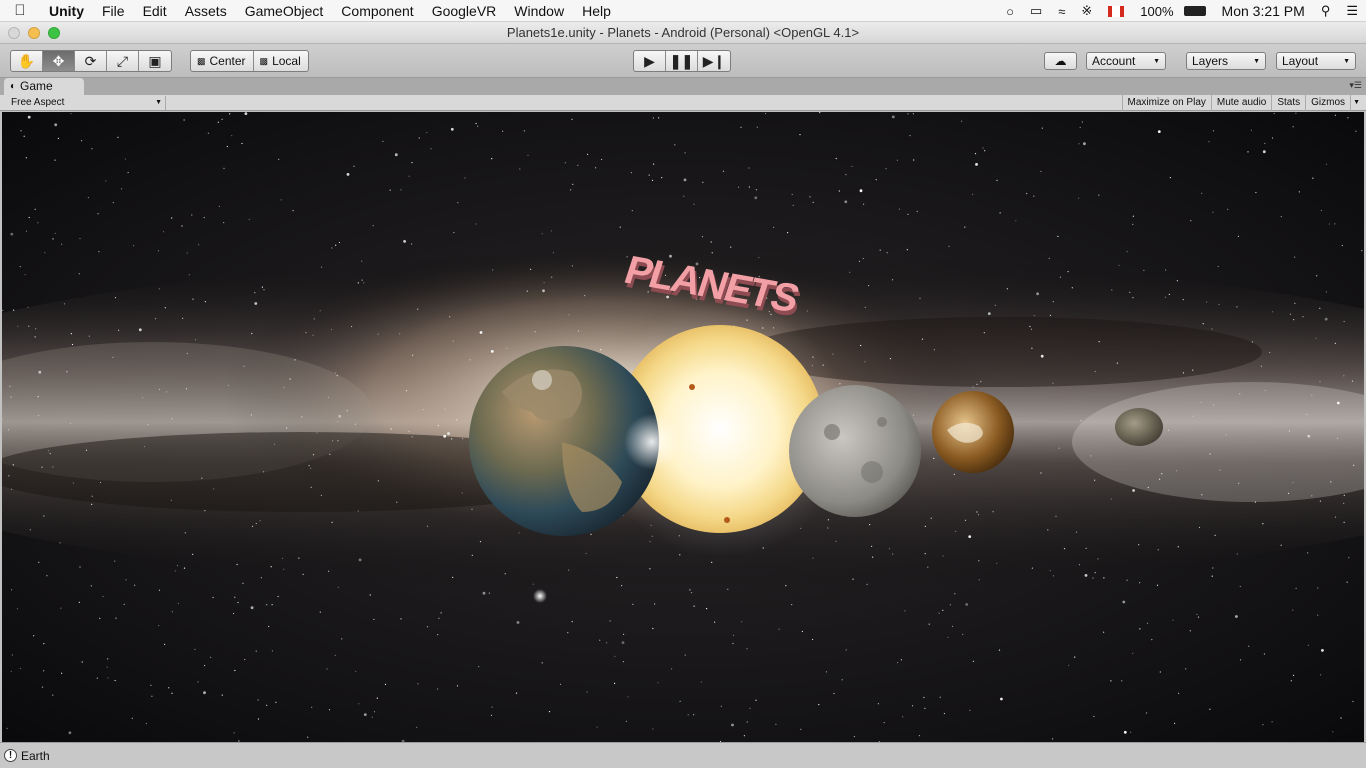  Describe the element at coordinates (683, 86) in the screenshot. I see `panel-tab-bar: ◐ Game ▾☰` at that location.